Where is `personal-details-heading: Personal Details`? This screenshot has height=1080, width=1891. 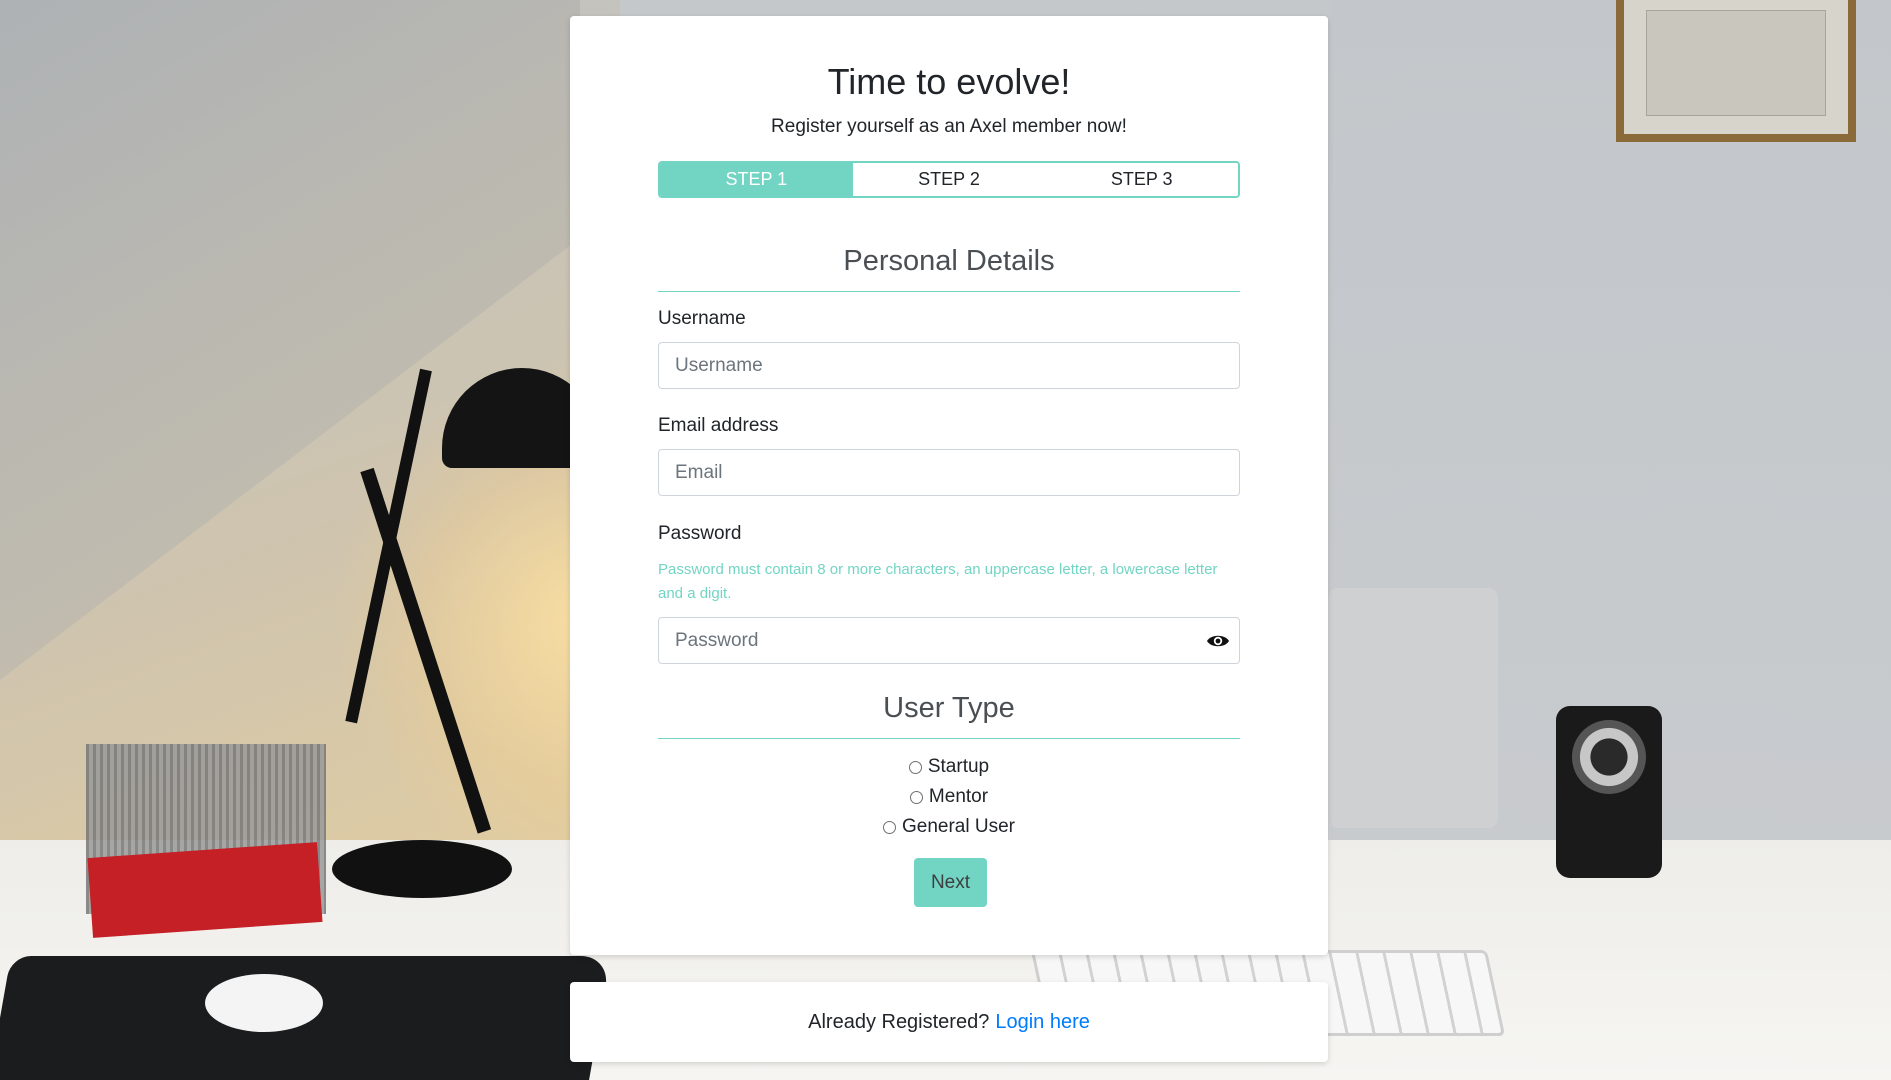 personal-details-heading: Personal Details is located at coordinates (949, 261).